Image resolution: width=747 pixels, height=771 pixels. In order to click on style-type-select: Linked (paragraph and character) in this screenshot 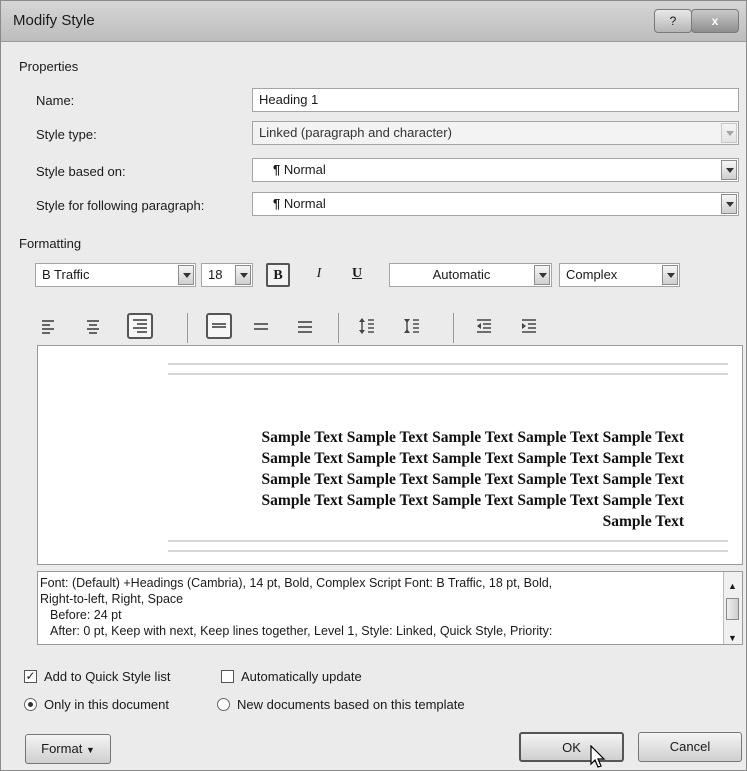, I will do `click(495, 133)`.